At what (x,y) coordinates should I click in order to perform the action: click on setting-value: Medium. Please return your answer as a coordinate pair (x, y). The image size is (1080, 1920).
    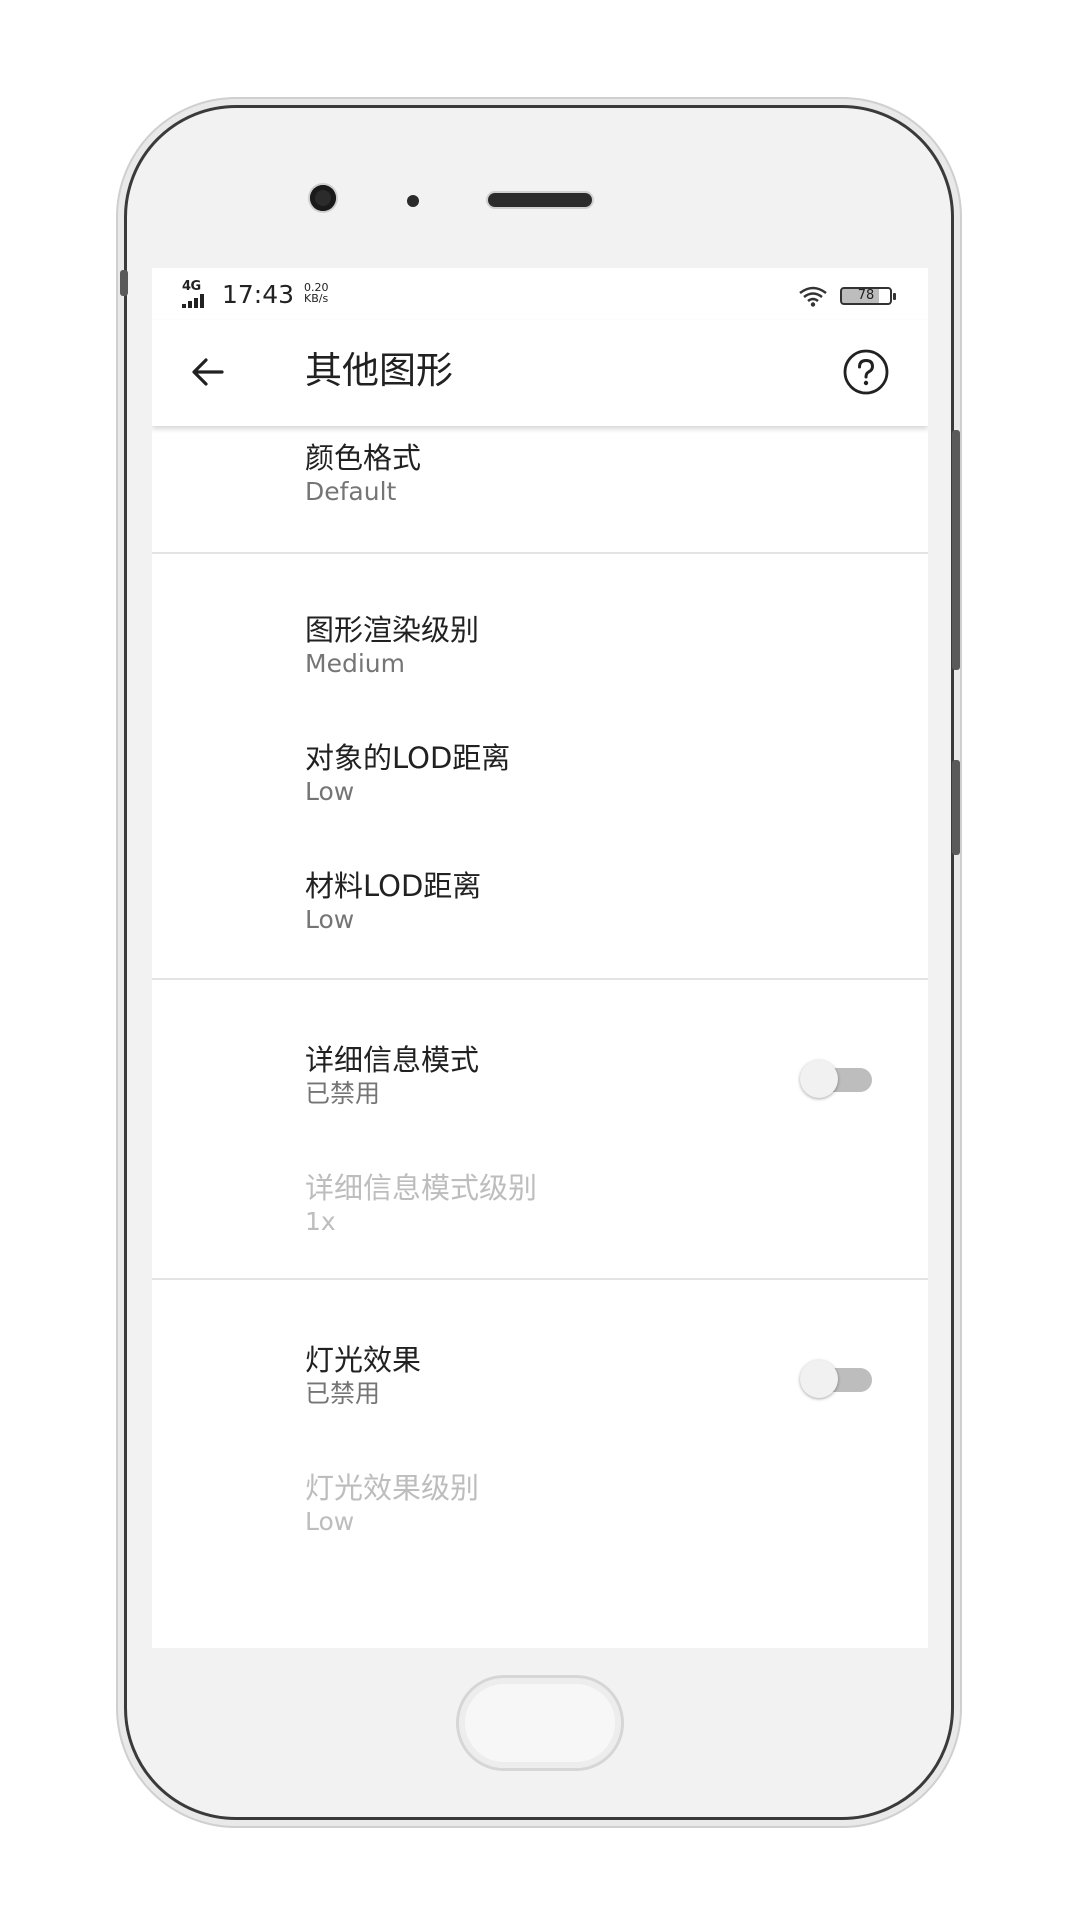
    Looking at the image, I should click on (355, 663).